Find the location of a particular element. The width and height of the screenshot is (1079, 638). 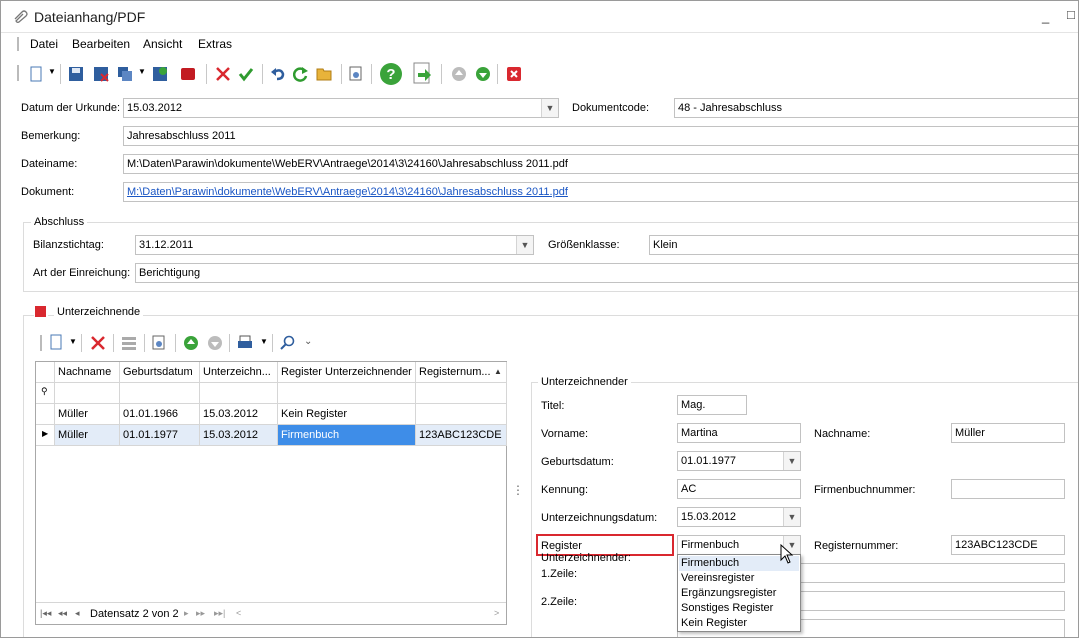

copy-icon is located at coordinates (125, 74).